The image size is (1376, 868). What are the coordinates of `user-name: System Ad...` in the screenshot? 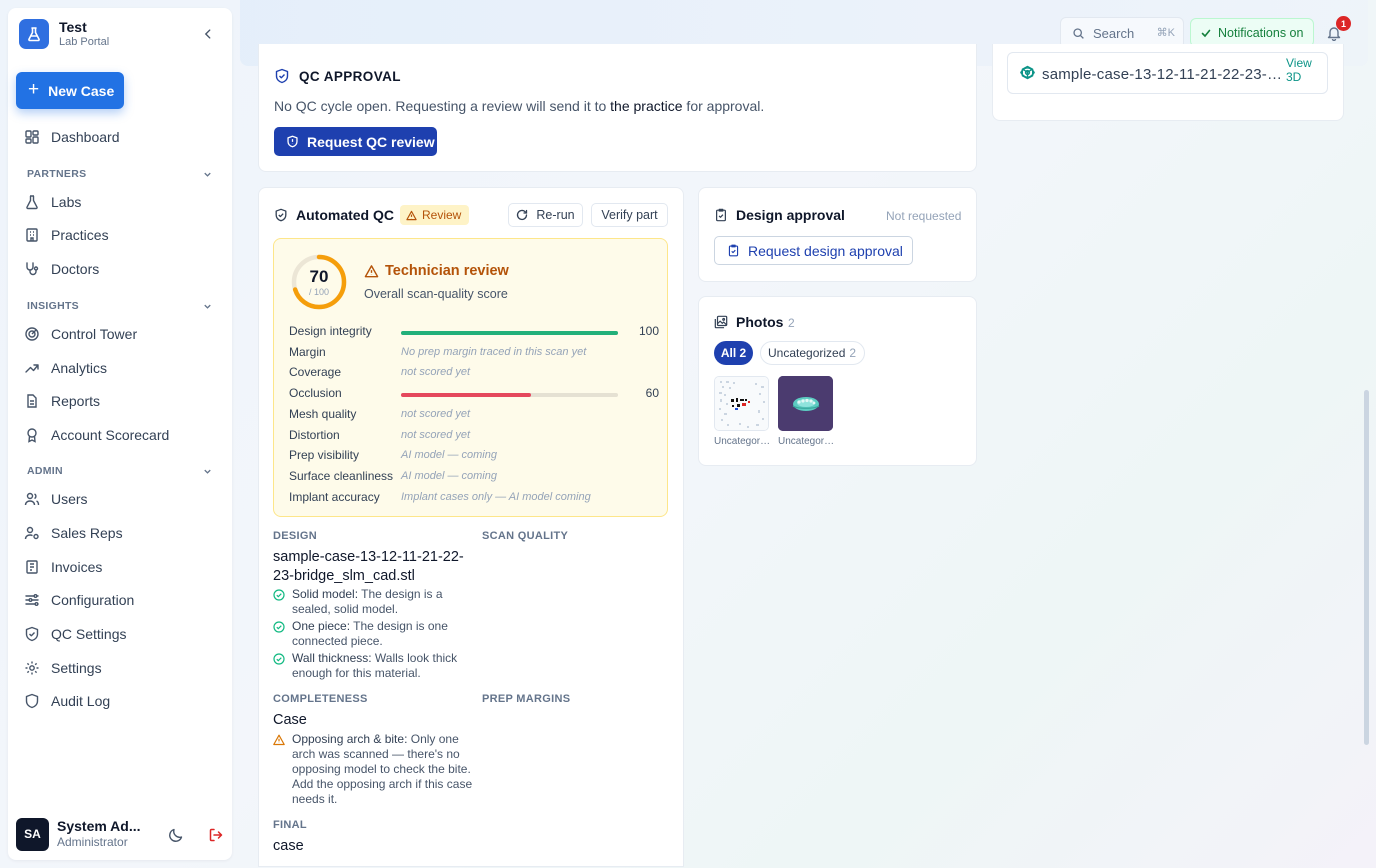 It's located at (99, 825).